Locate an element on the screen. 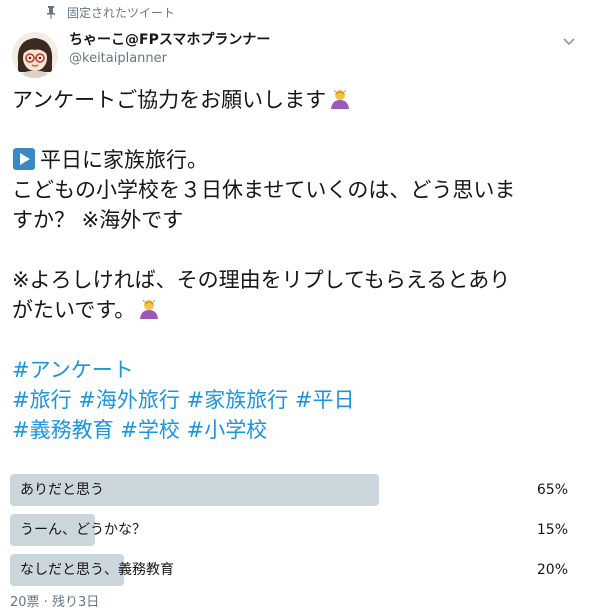 This screenshot has width=590, height=613. tweet-line: アンケートご協力をお願いします is located at coordinates (297, 100).